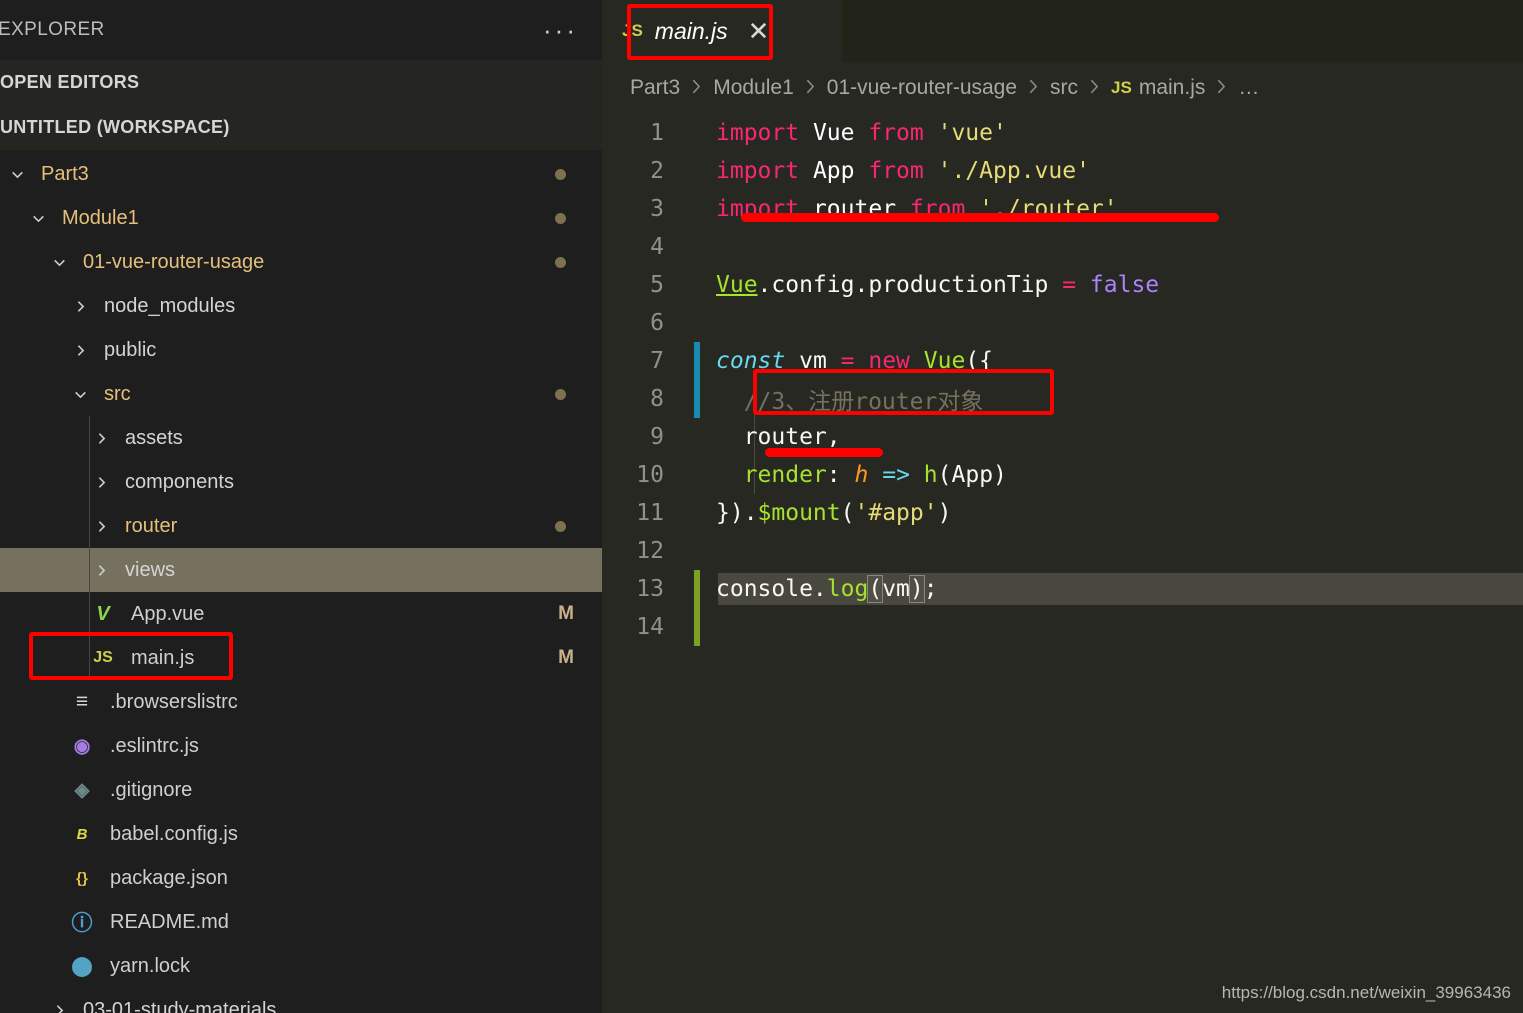 Image resolution: width=1523 pixels, height=1013 pixels. What do you see at coordinates (1062, 475) in the screenshot?
I see `code-line: 10 render: h => h(App)` at bounding box center [1062, 475].